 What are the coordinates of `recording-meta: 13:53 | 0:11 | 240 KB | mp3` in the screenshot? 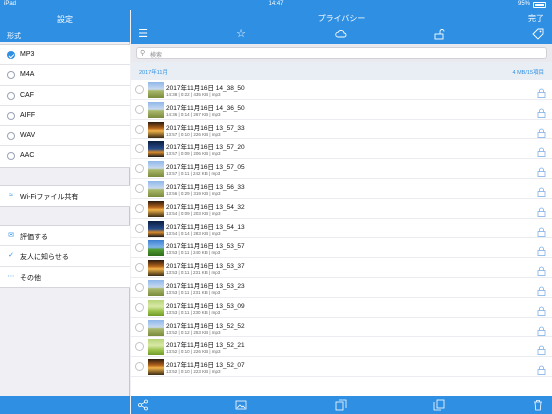 It's located at (193, 253).